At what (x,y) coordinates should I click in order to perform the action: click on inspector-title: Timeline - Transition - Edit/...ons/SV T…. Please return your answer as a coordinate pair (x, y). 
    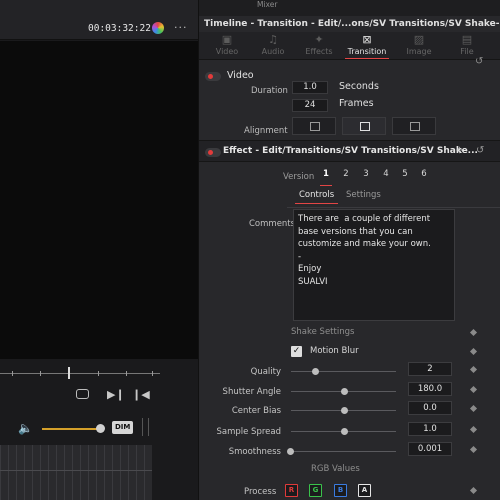
    Looking at the image, I should click on (352, 24).